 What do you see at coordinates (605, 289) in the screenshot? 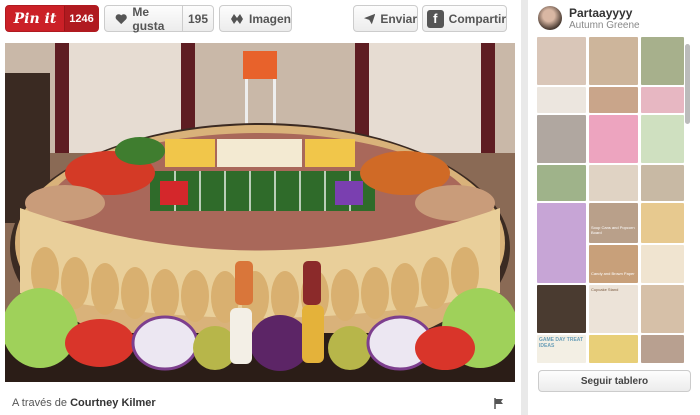
I see `thumbnail-caption: Cupcake Stand` at bounding box center [605, 289].